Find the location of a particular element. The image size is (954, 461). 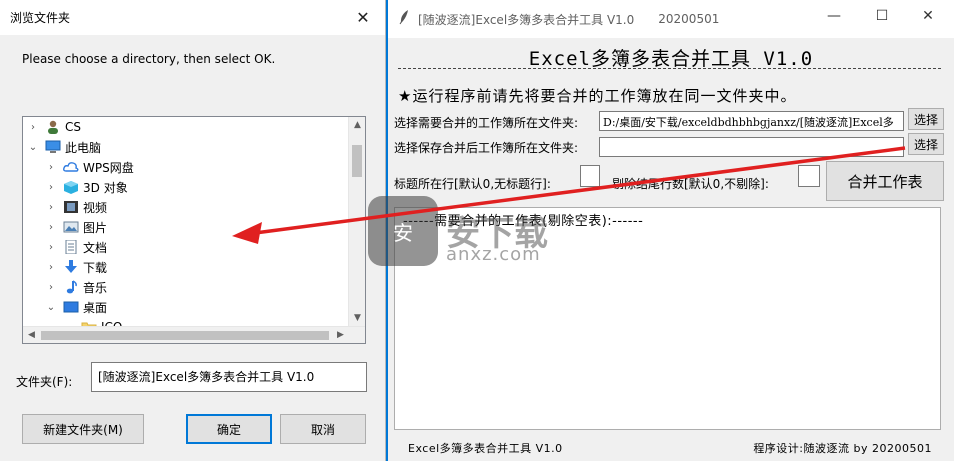

tree-item-label: 音乐 is located at coordinates (95, 287).